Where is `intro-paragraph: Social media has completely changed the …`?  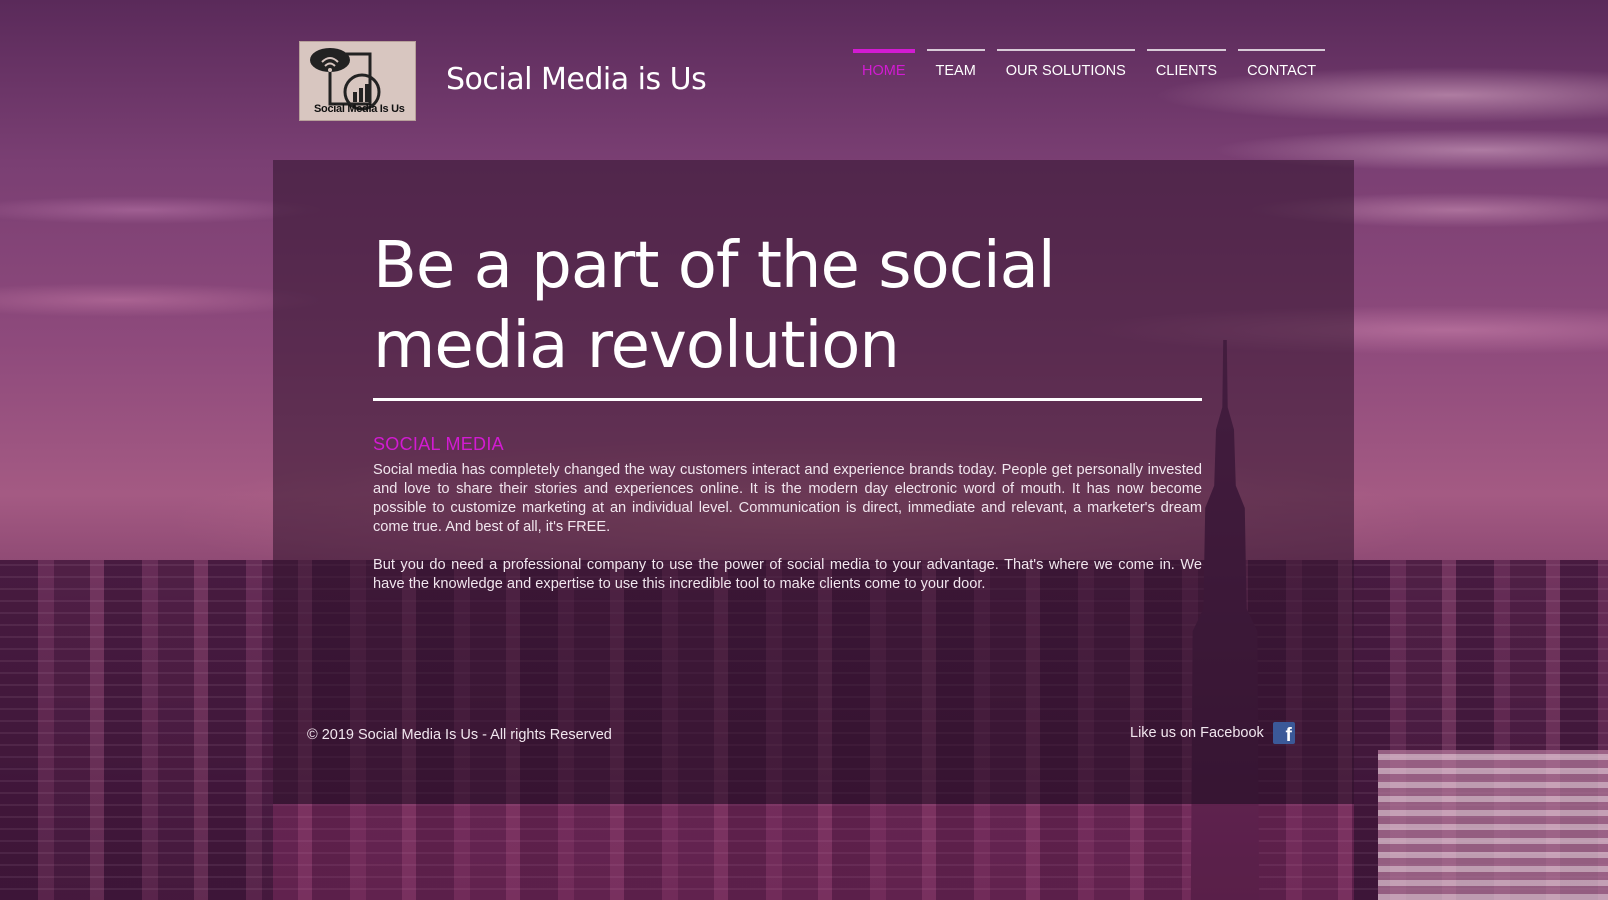 intro-paragraph: Social media has completely changed the … is located at coordinates (787, 498).